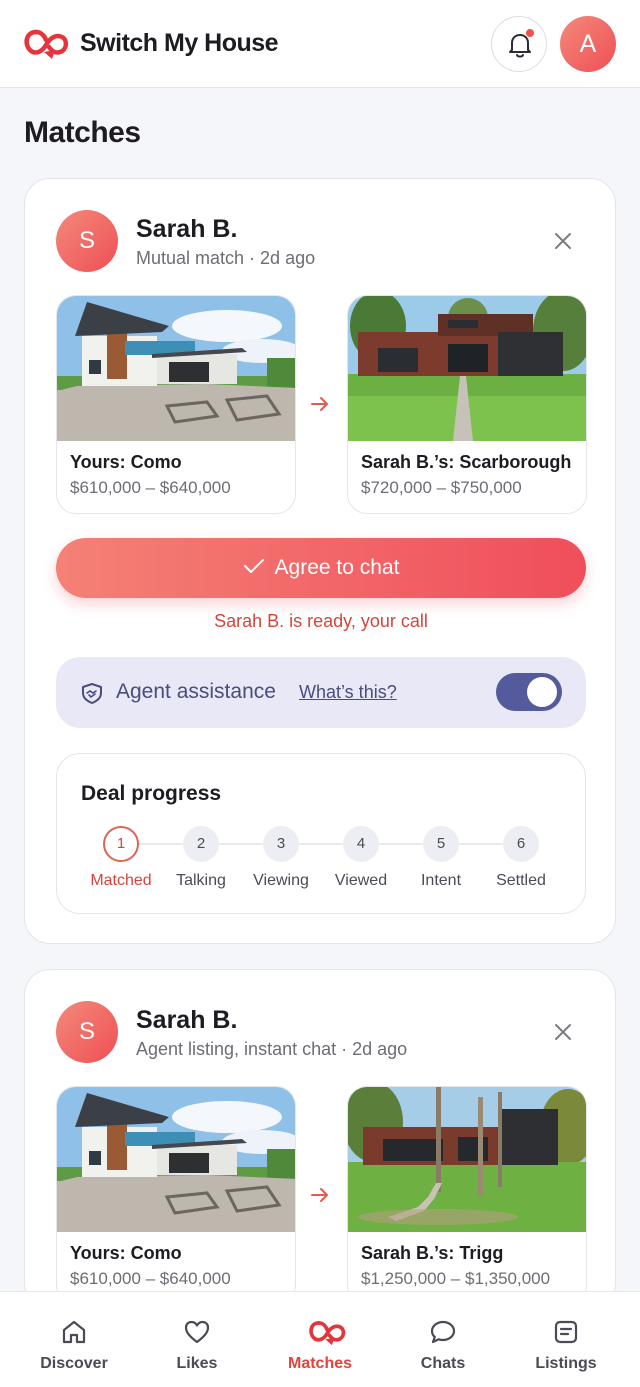 The image size is (640, 1387). I want to click on toggle-knob, so click(542, 692).